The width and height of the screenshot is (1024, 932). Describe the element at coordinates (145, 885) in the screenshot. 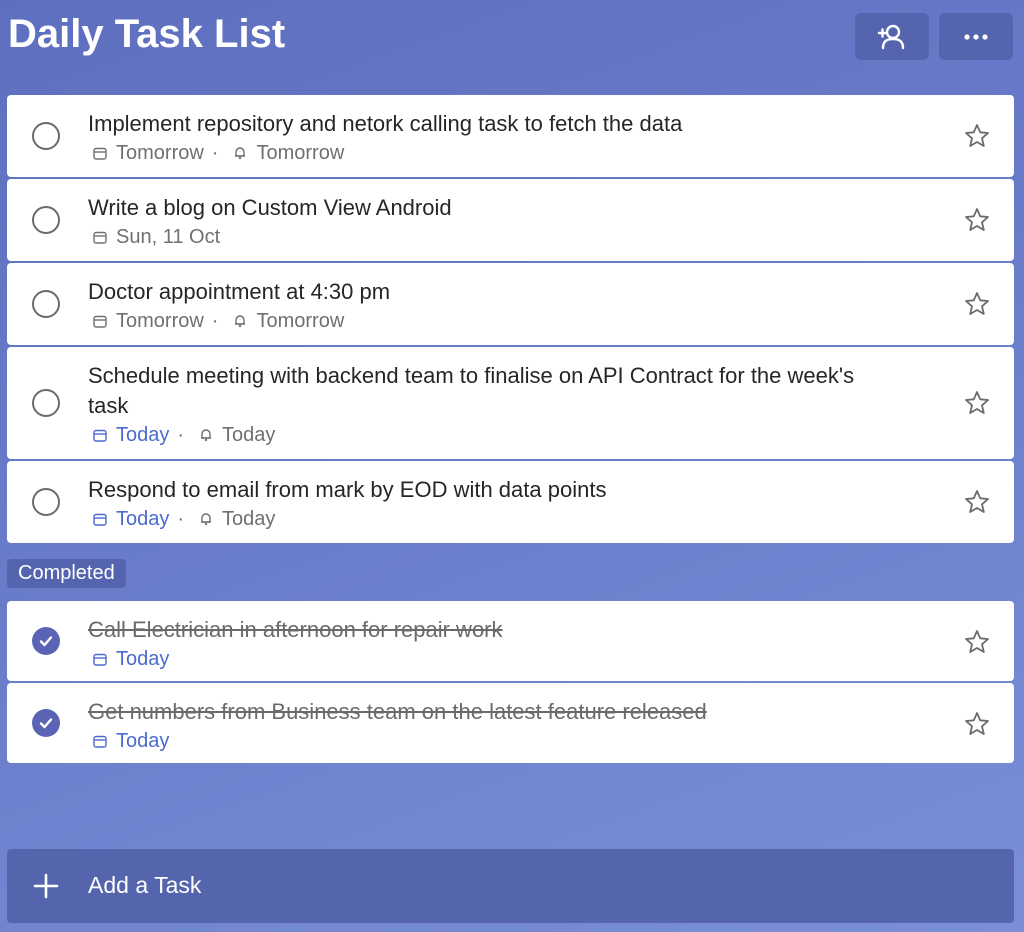

I see `add-task-label: Add a Task` at that location.